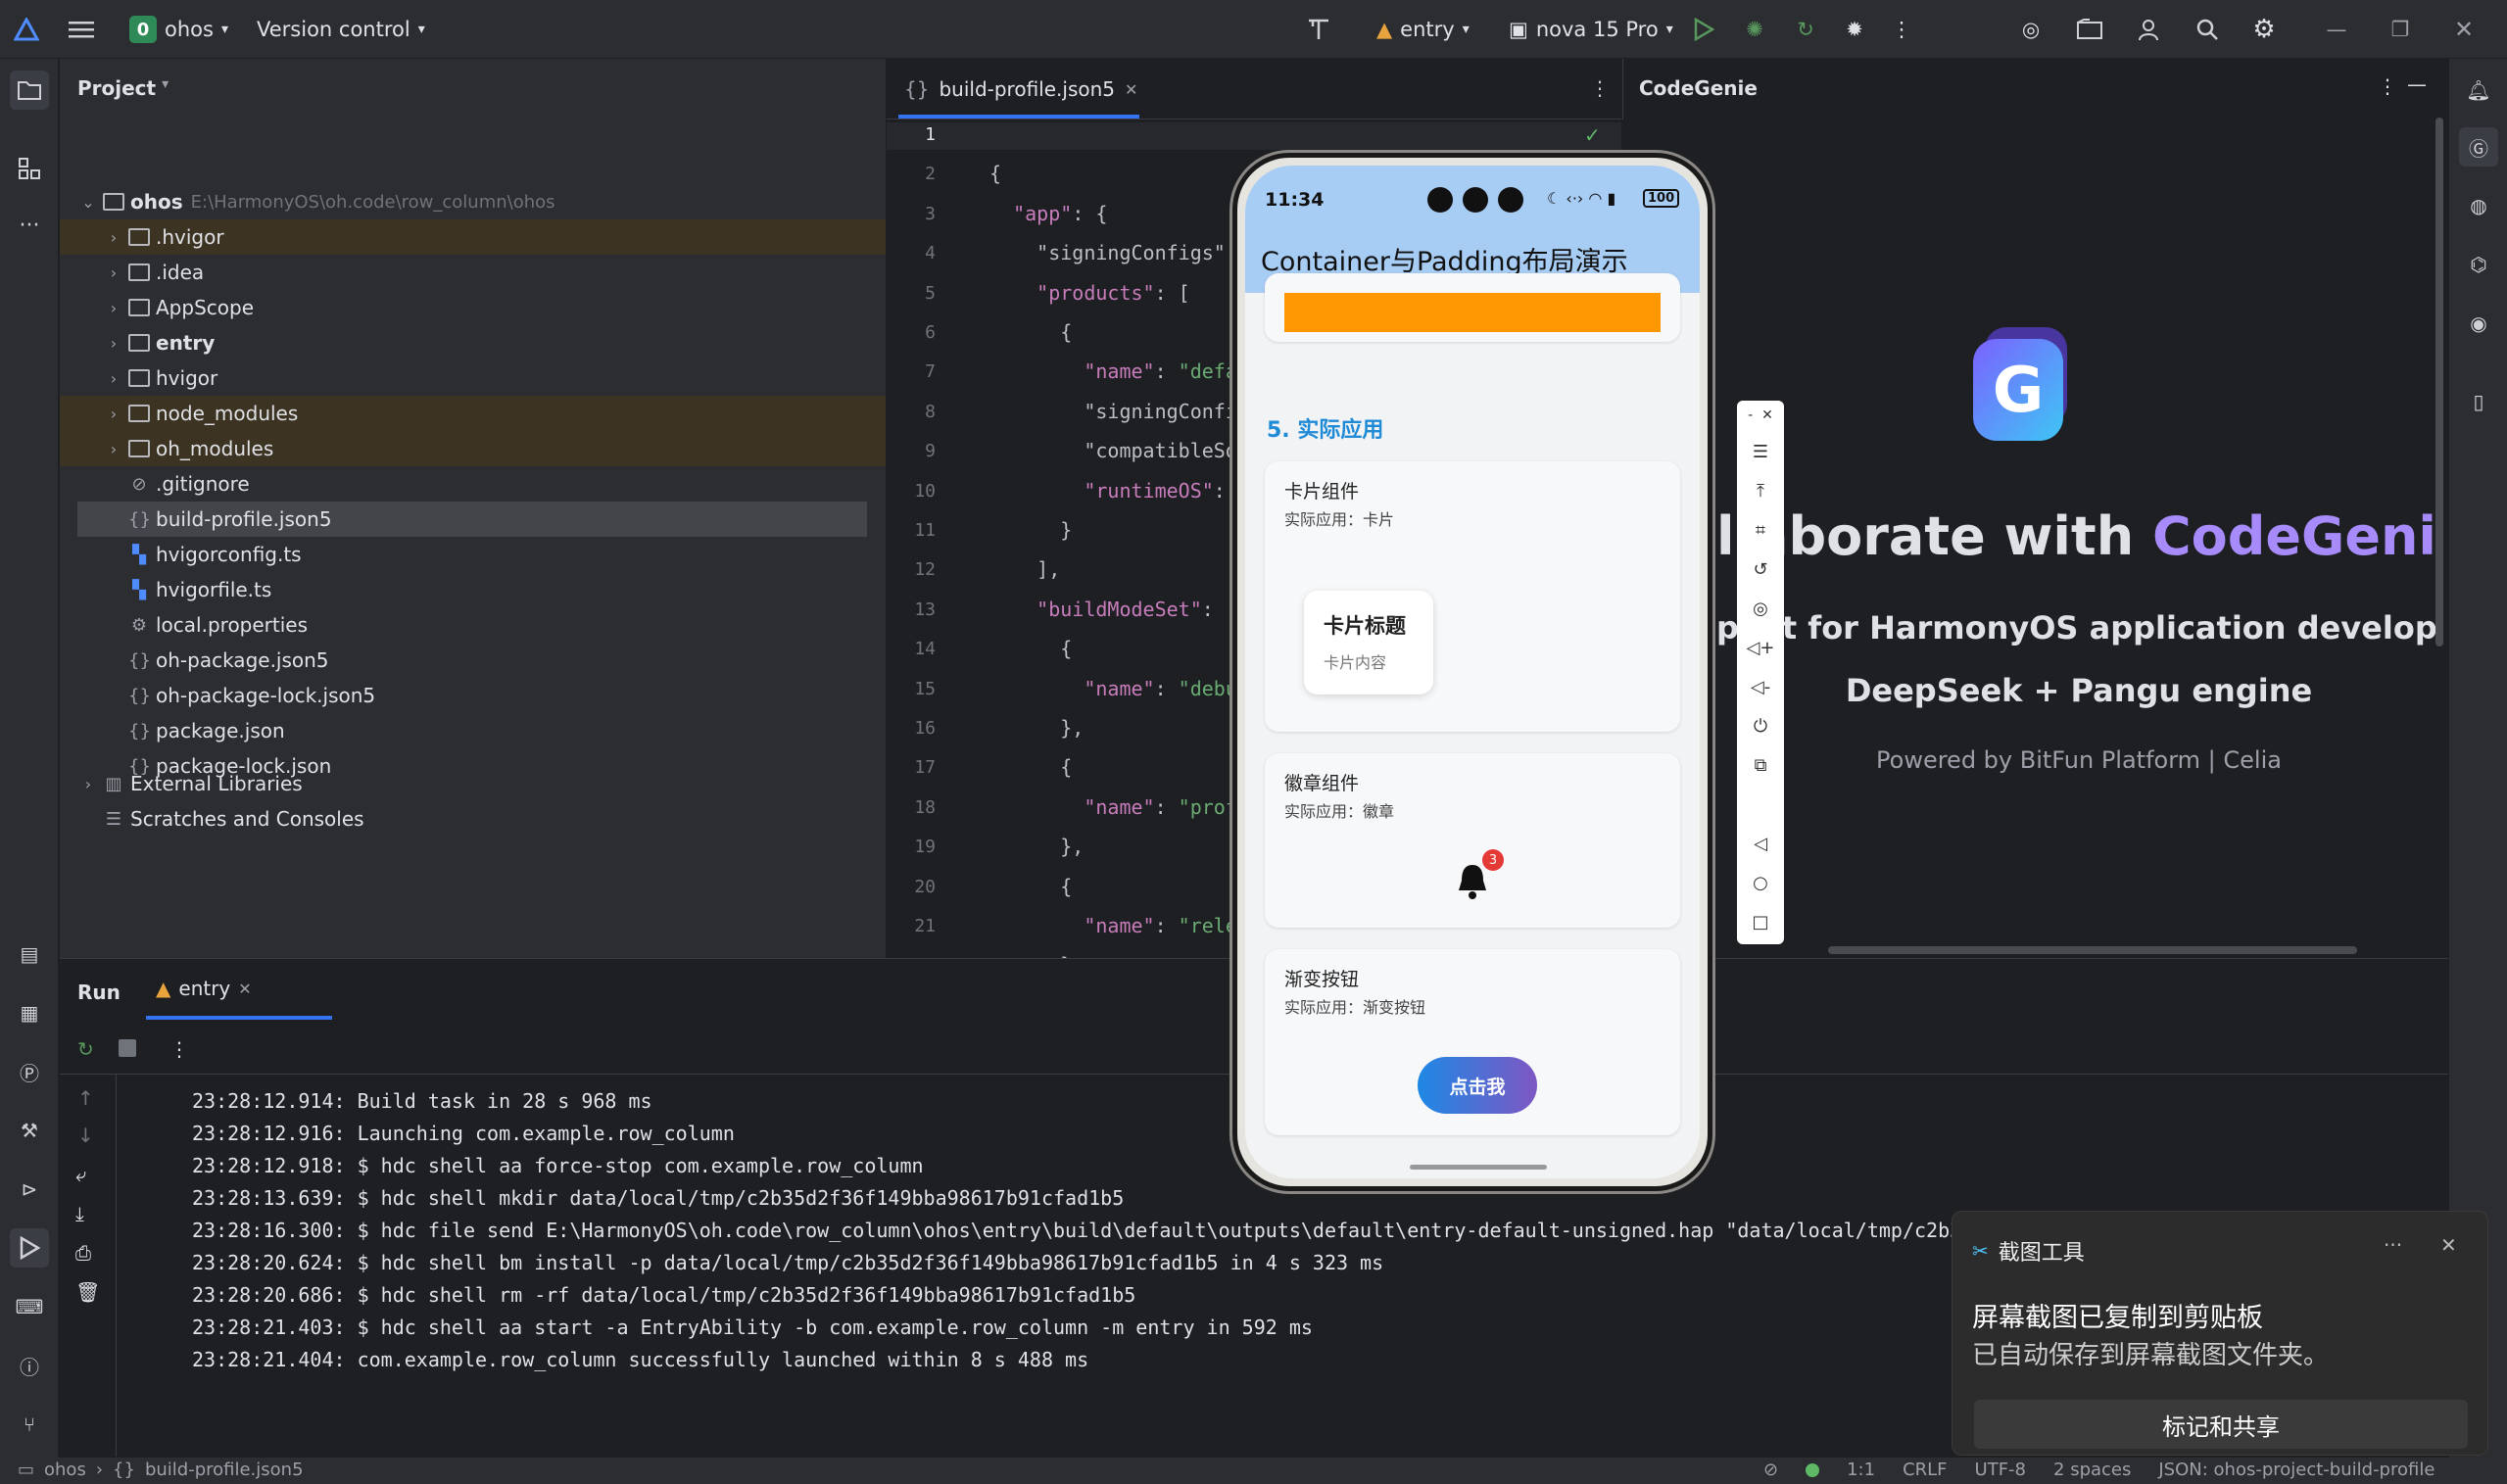  I want to click on volume-down-icon: ◁-, so click(1760, 686).